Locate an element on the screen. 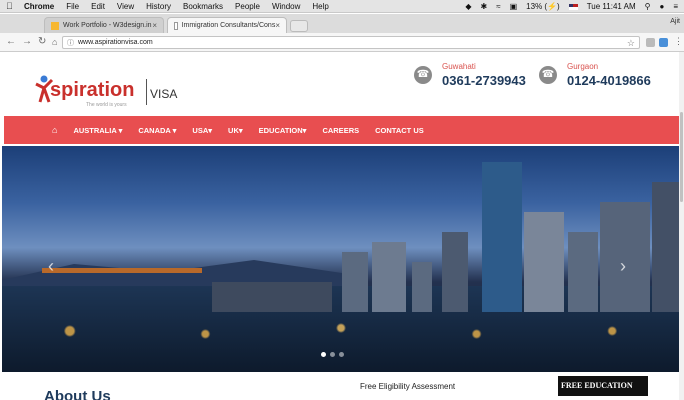 Image resolution: width=684 pixels, height=400 pixels. siri-icon: ● is located at coordinates (661, 6).